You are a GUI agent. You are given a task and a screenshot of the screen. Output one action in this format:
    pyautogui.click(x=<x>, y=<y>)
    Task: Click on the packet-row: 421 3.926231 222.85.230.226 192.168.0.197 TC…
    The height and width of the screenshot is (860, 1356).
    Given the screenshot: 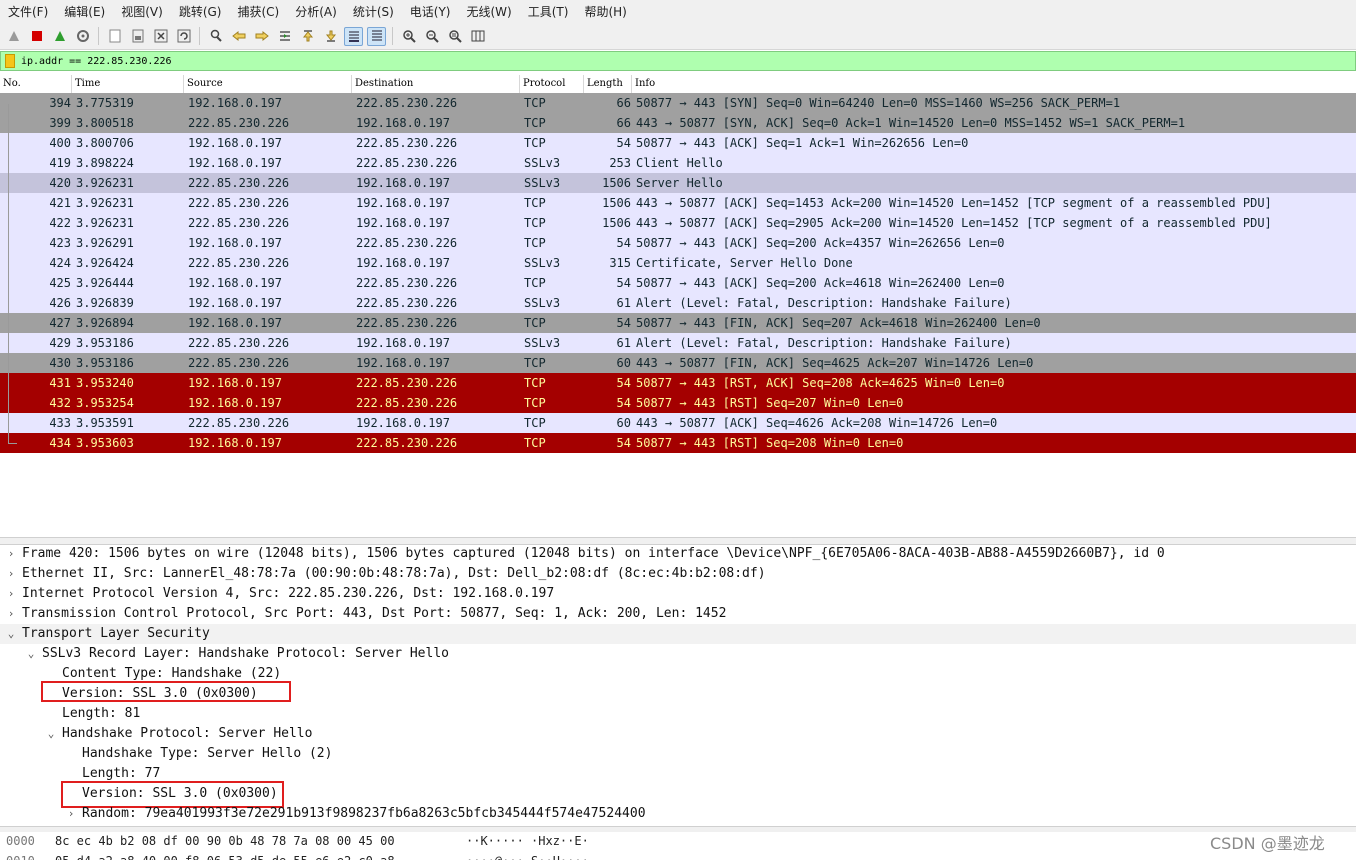 What is the action you would take?
    pyautogui.click(x=678, y=203)
    